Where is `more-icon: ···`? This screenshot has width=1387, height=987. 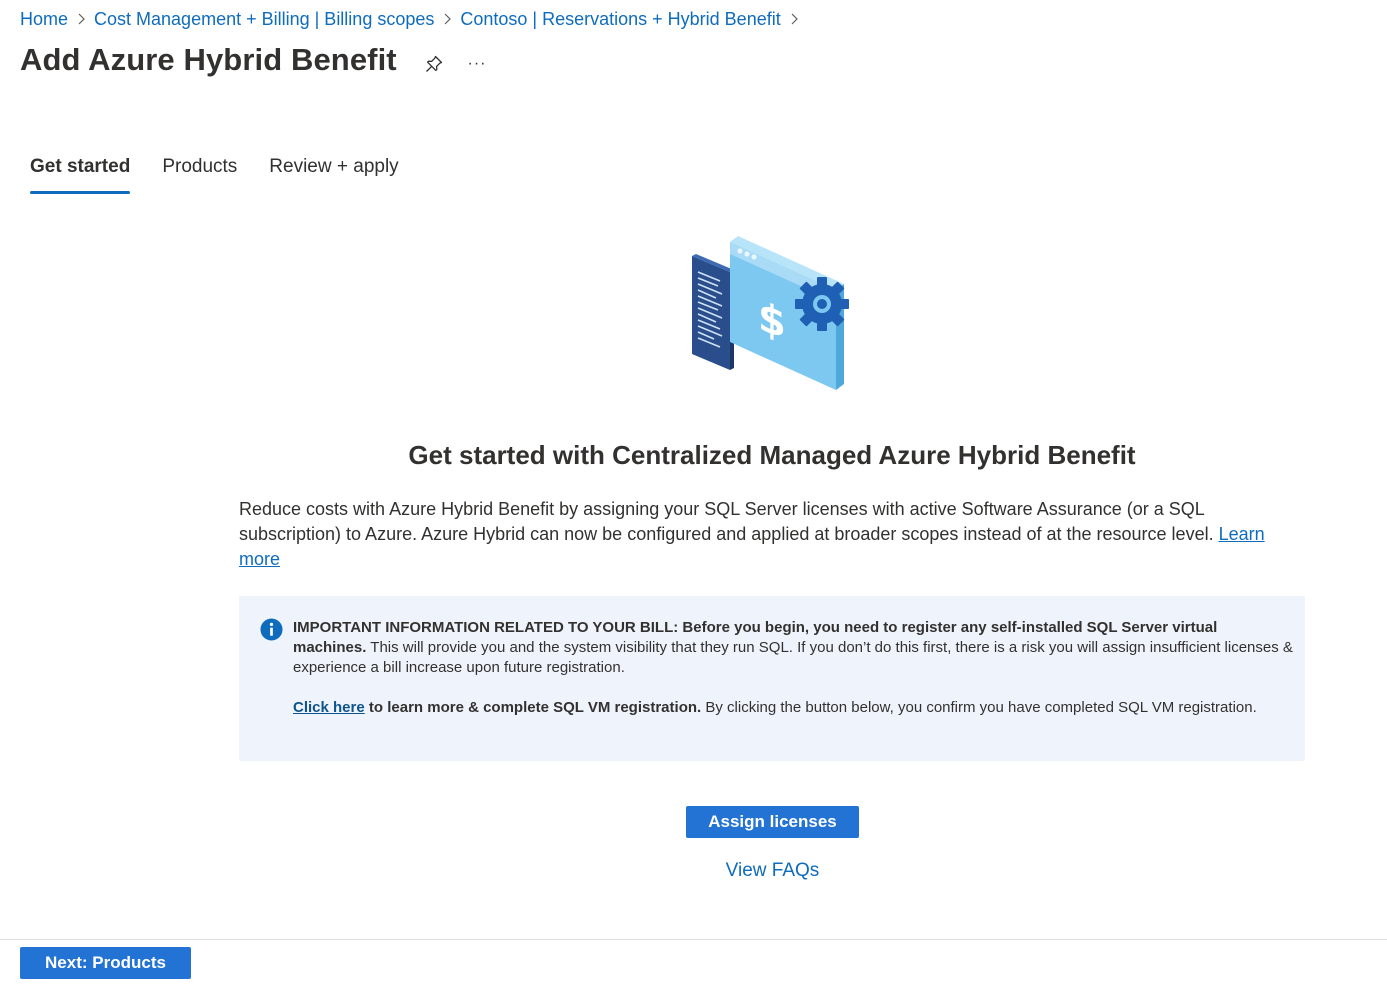
more-icon: ··· is located at coordinates (477, 64).